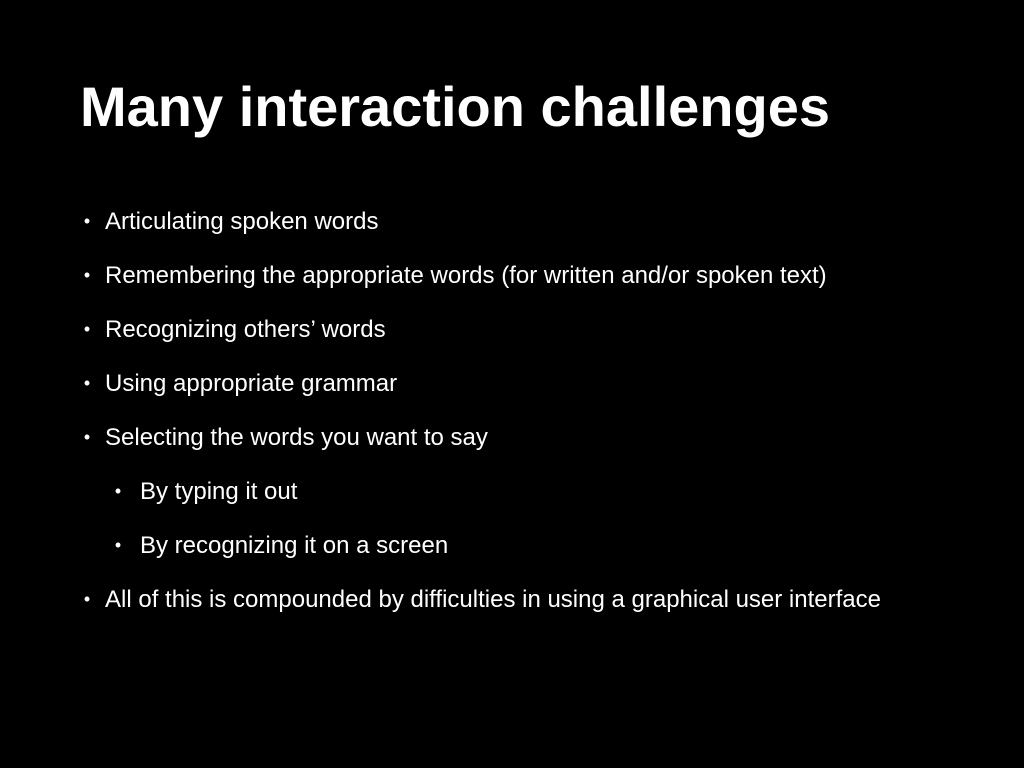 This screenshot has height=768, width=1024. I want to click on bullet-item: • Using appropriate grammar, so click(512, 383).